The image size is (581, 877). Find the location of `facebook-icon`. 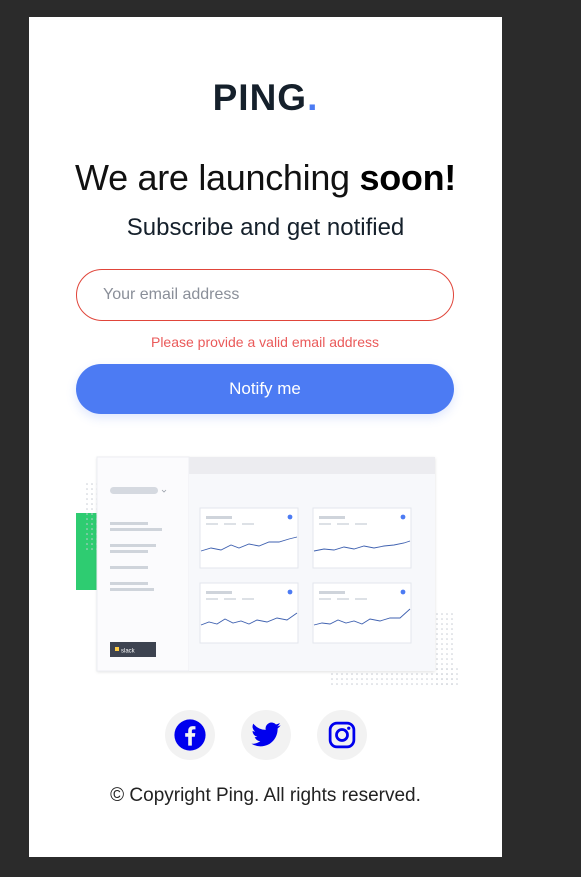

facebook-icon is located at coordinates (189, 735).